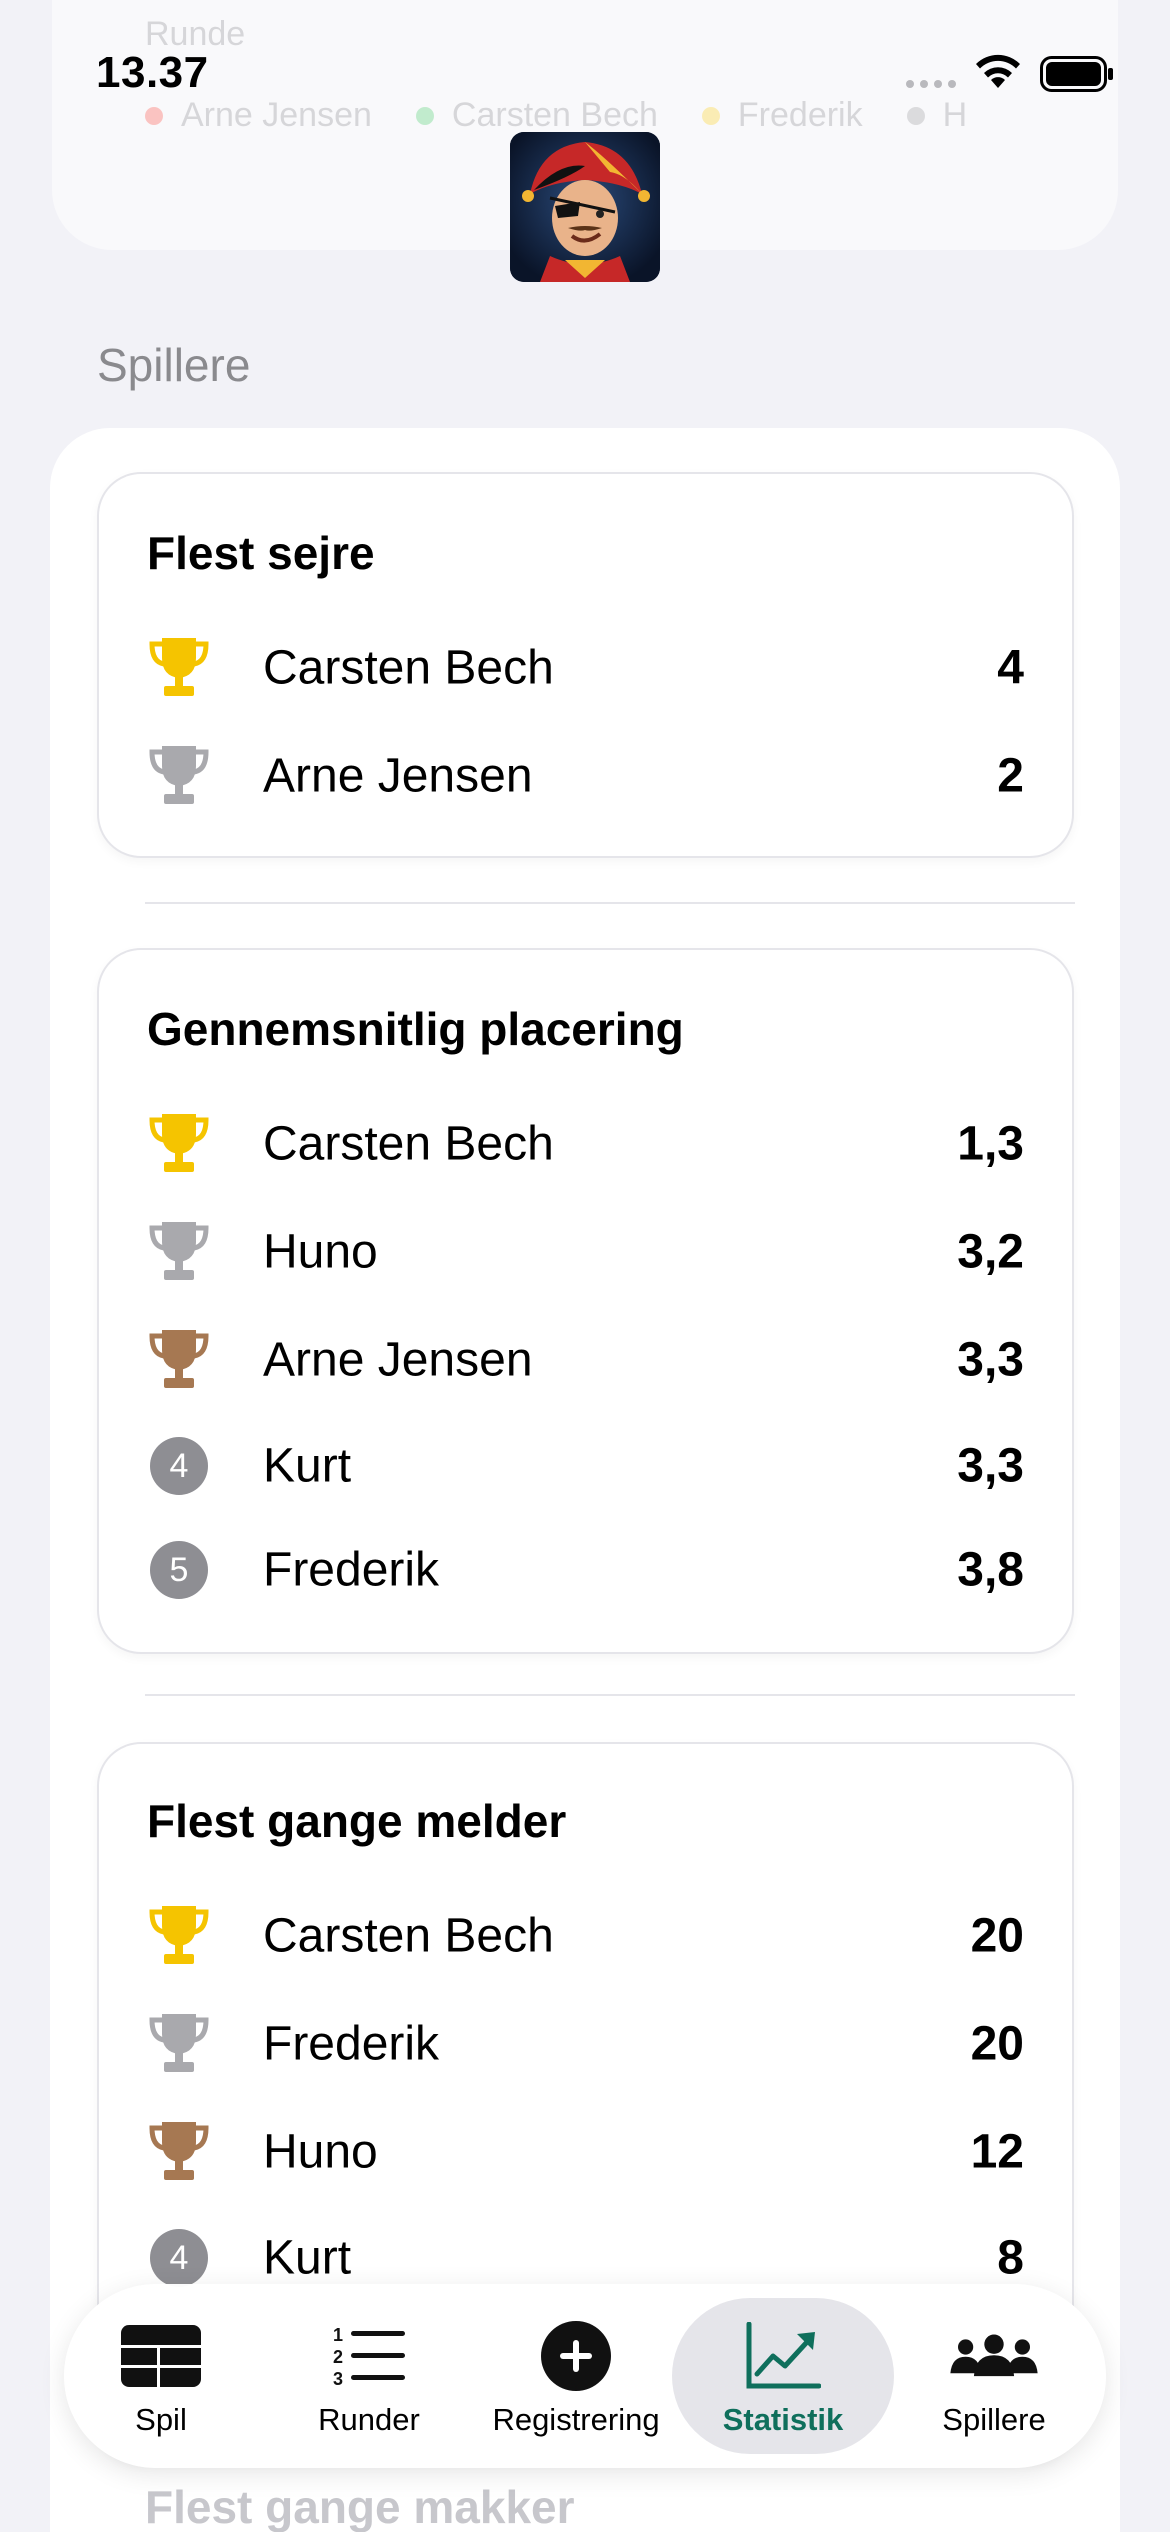 Image resolution: width=1170 pixels, height=2532 pixels. Describe the element at coordinates (338, 2379) in the screenshot. I see `svg-text: 3` at that location.